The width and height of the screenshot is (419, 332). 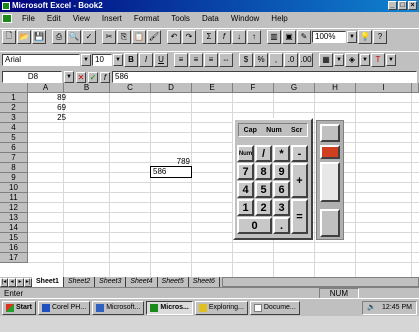 I want to click on active-cell-d8: 586, so click(x=171, y=172).